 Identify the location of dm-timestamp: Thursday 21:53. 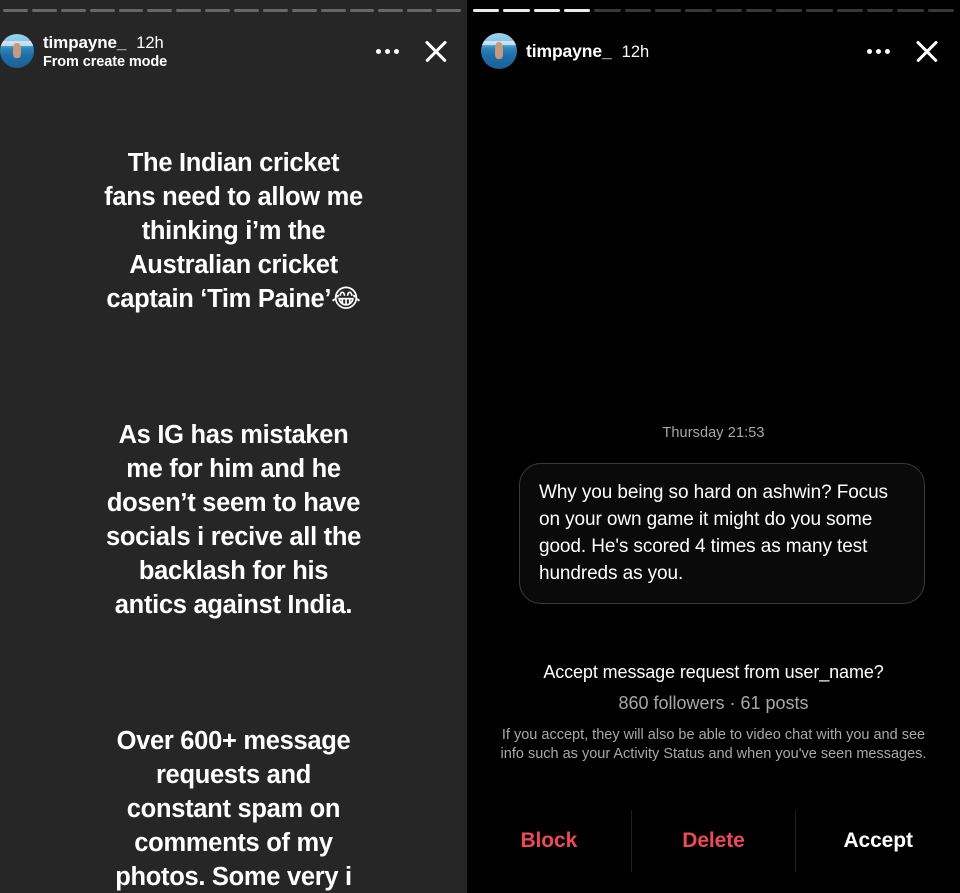
(713, 433).